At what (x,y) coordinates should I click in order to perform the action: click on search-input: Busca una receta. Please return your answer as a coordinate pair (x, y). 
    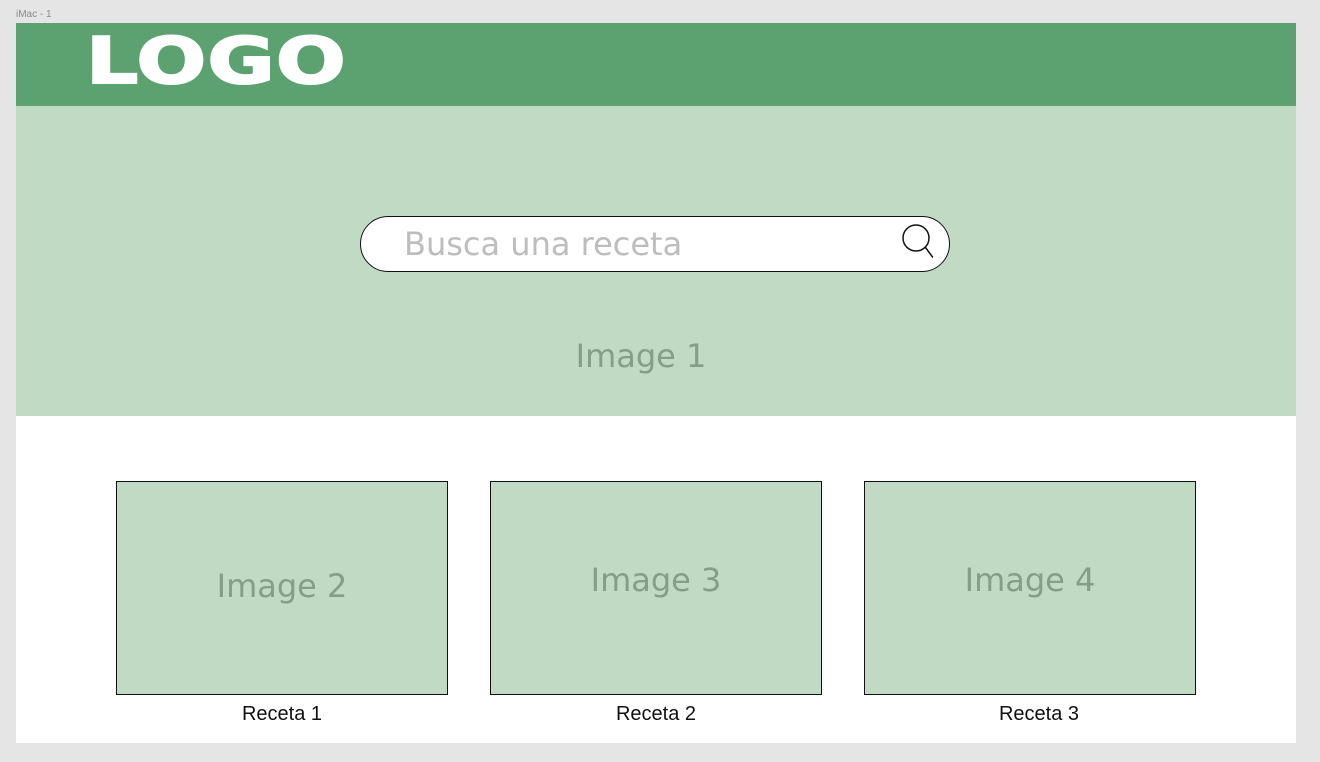
    Looking at the image, I should click on (543, 244).